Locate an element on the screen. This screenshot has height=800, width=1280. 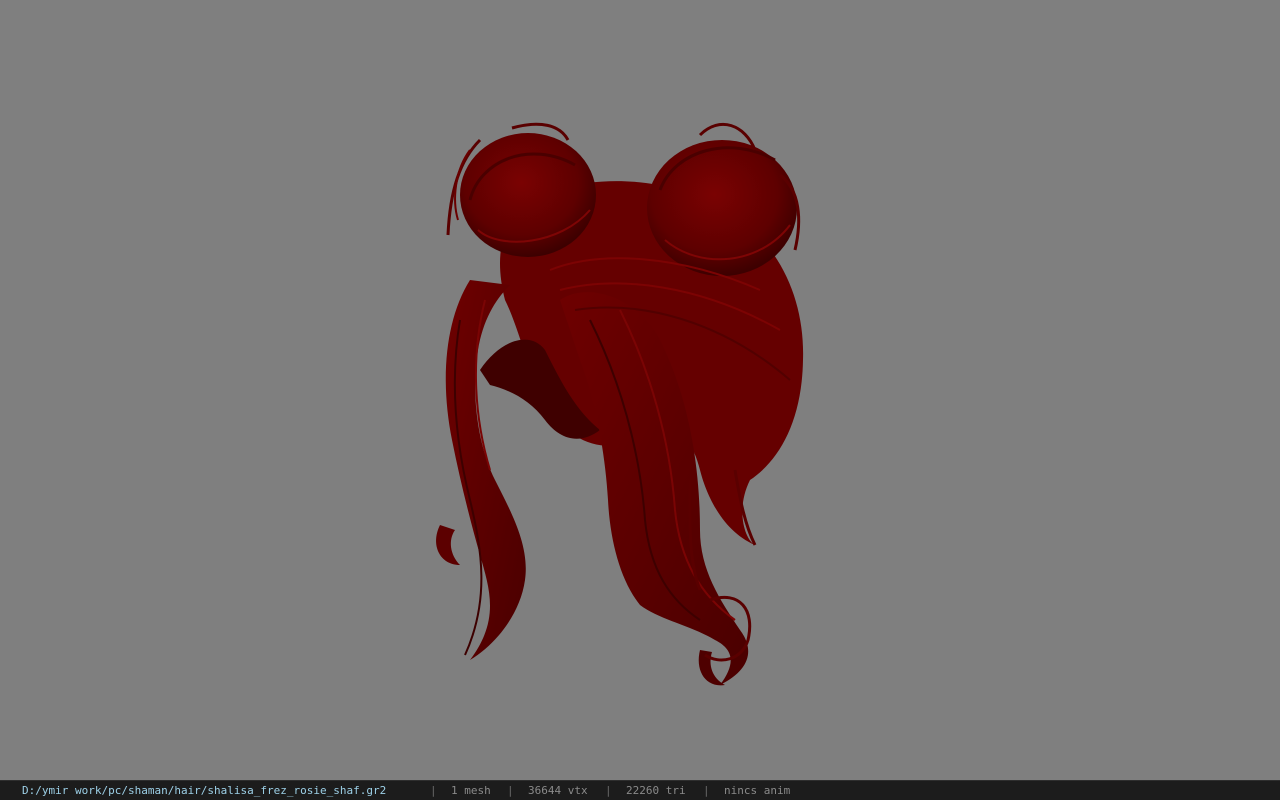
hair-curl-left is located at coordinates (448, 545).